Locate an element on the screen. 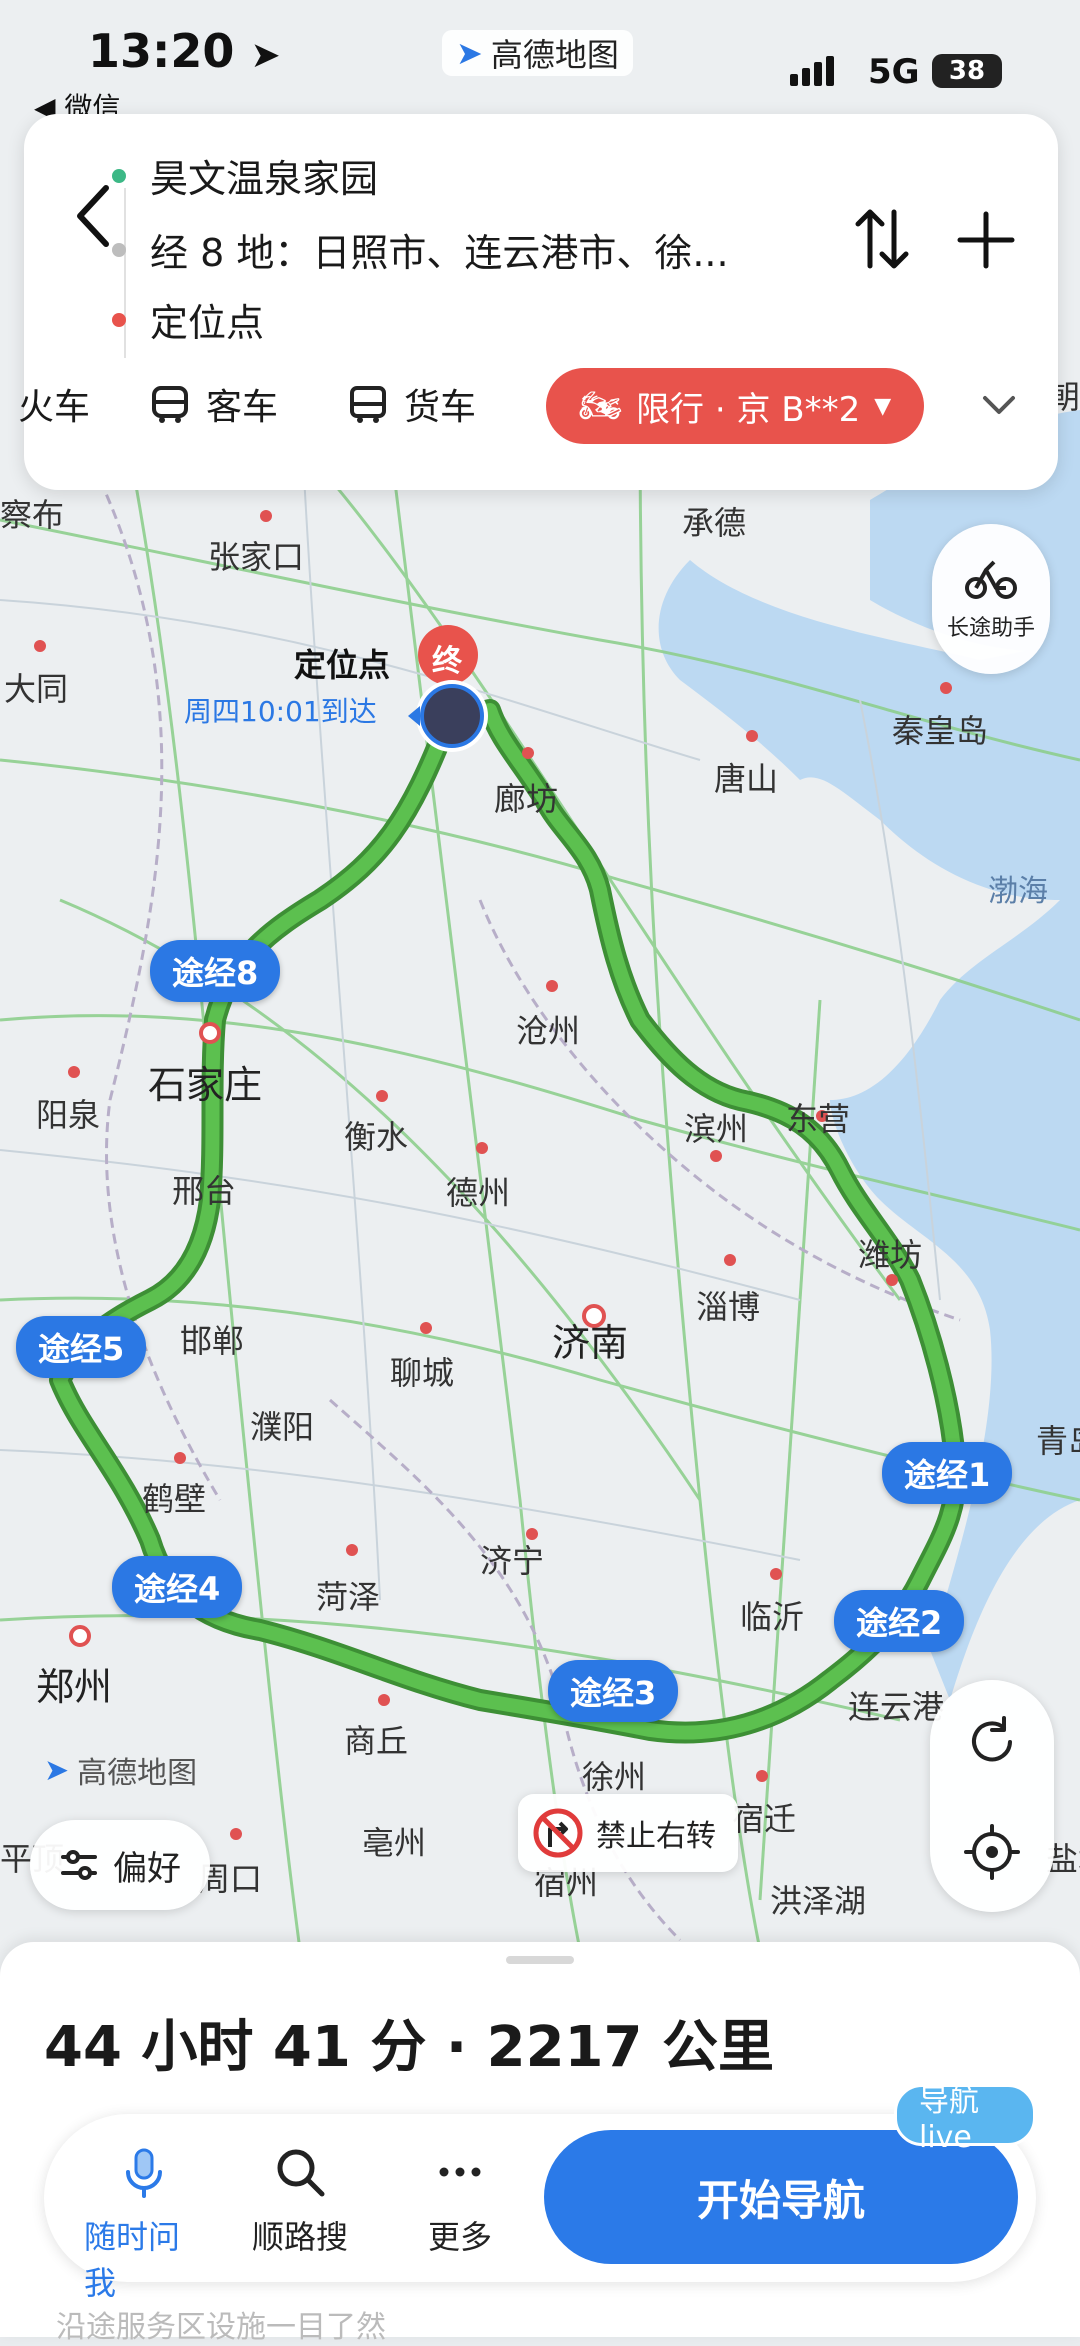 This screenshot has height=2346, width=1080. map-city-label: 承德 is located at coordinates (714, 523).